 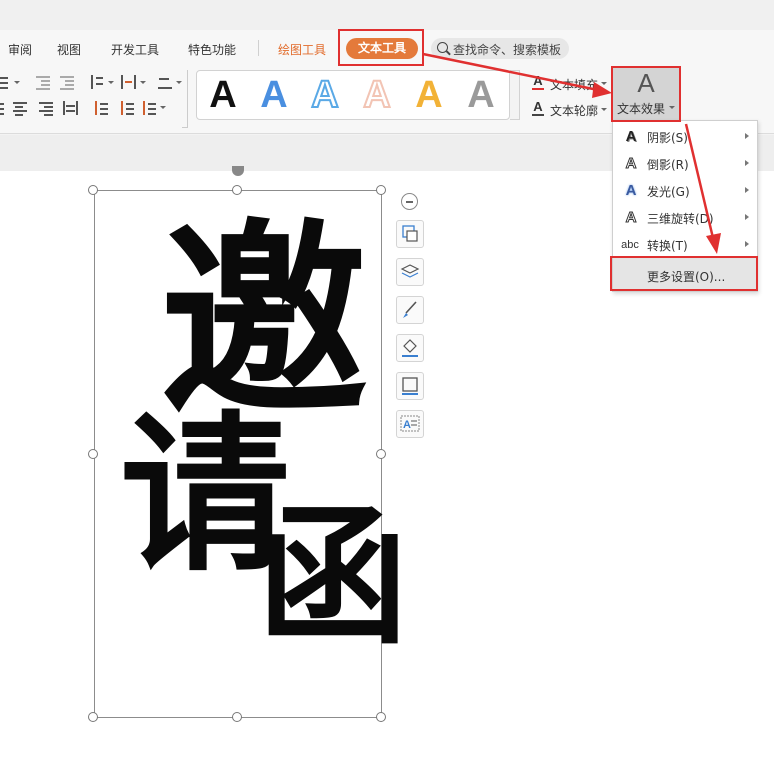 What do you see at coordinates (20, 49) in the screenshot?
I see `tab-review: 审阅` at bounding box center [20, 49].